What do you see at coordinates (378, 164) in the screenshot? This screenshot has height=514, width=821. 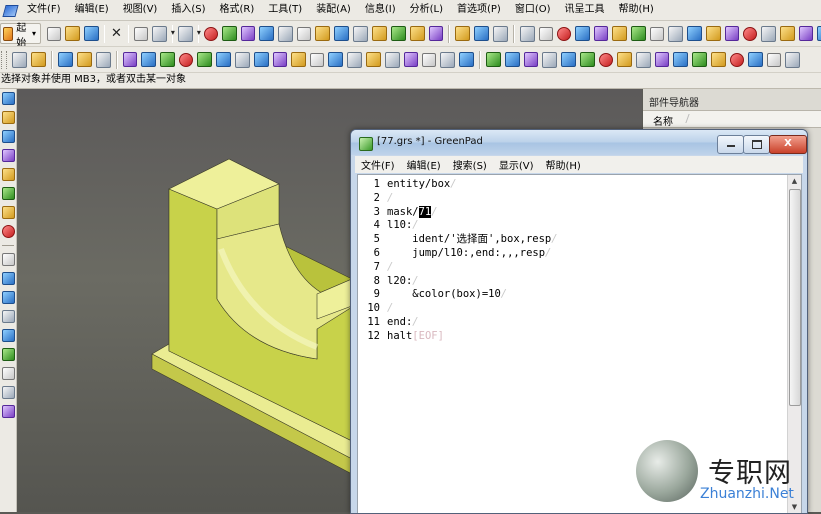 I see `greenpad-menu-item: 文件(F)` at bounding box center [378, 164].